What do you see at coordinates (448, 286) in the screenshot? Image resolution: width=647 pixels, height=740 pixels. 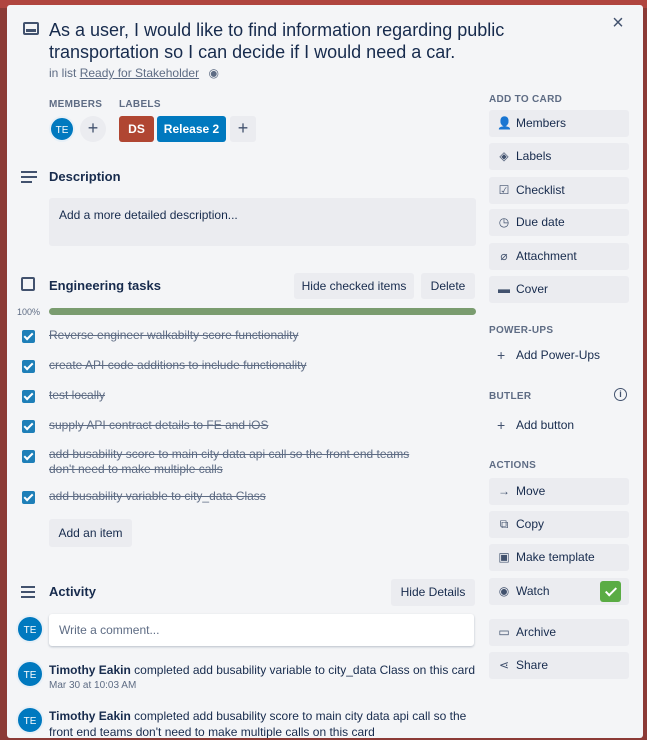 I see `delete-checklist-button: Delete` at bounding box center [448, 286].